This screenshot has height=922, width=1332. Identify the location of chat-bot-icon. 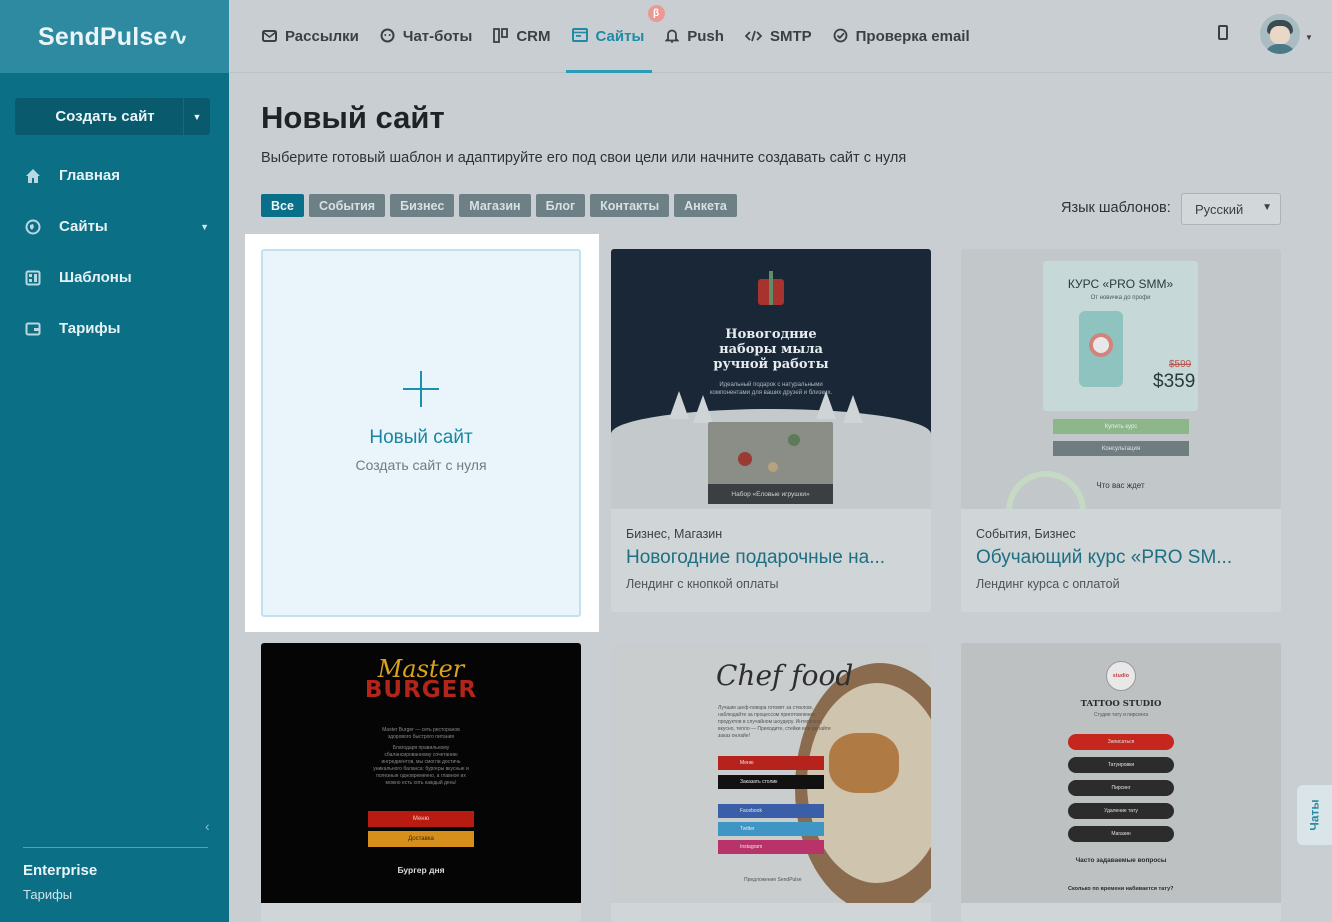
(387, 37).